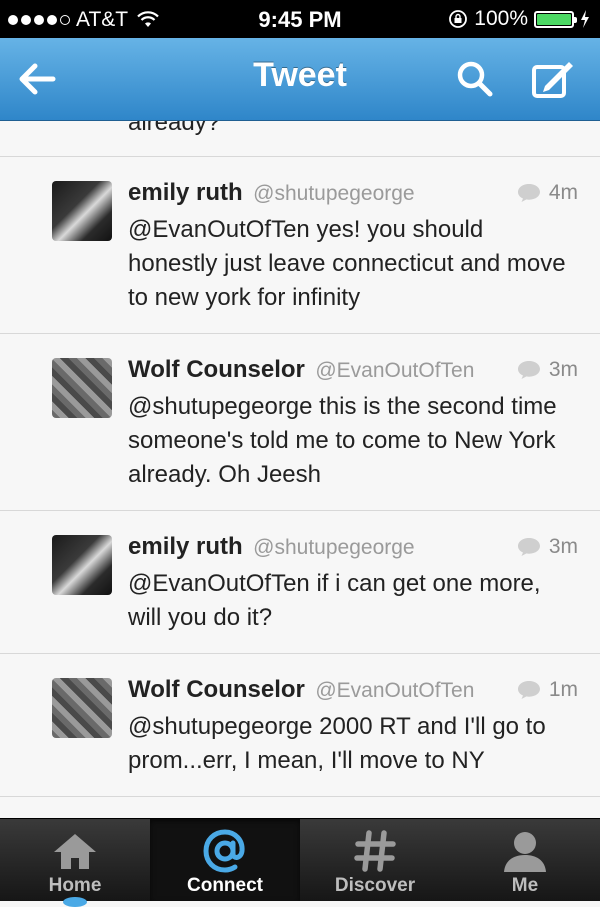 The image size is (600, 907). I want to click on compose-button, so click(553, 79).